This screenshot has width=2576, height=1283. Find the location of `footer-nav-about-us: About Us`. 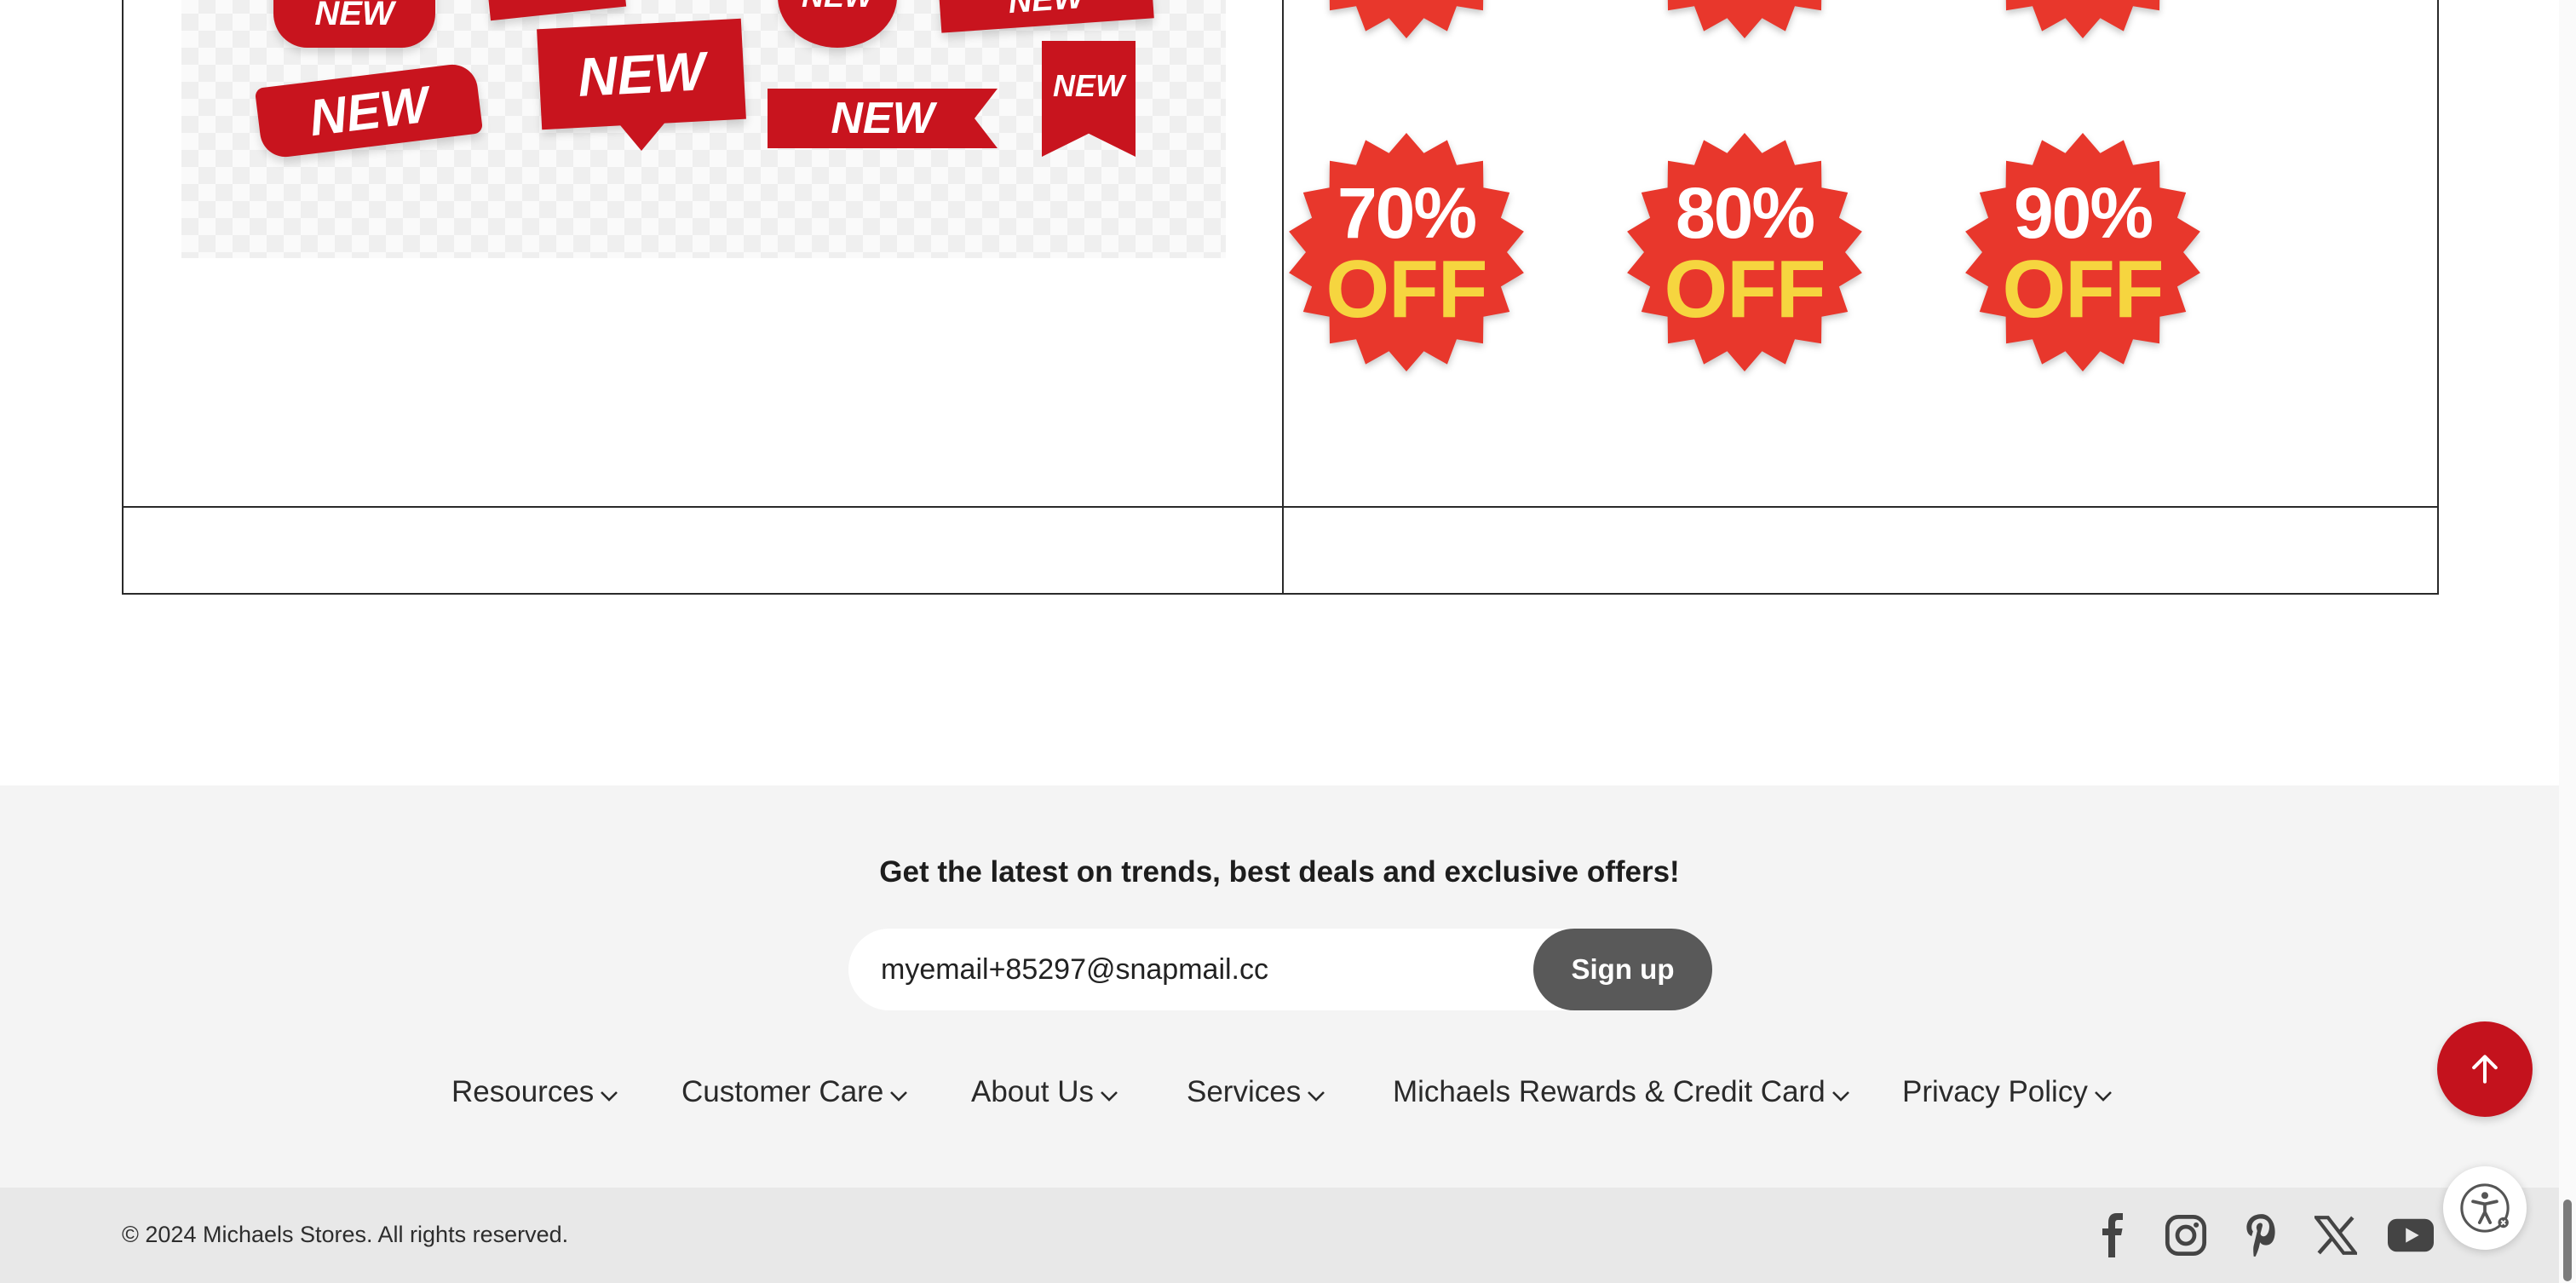

footer-nav-about-us: About Us is located at coordinates (1045, 1092).